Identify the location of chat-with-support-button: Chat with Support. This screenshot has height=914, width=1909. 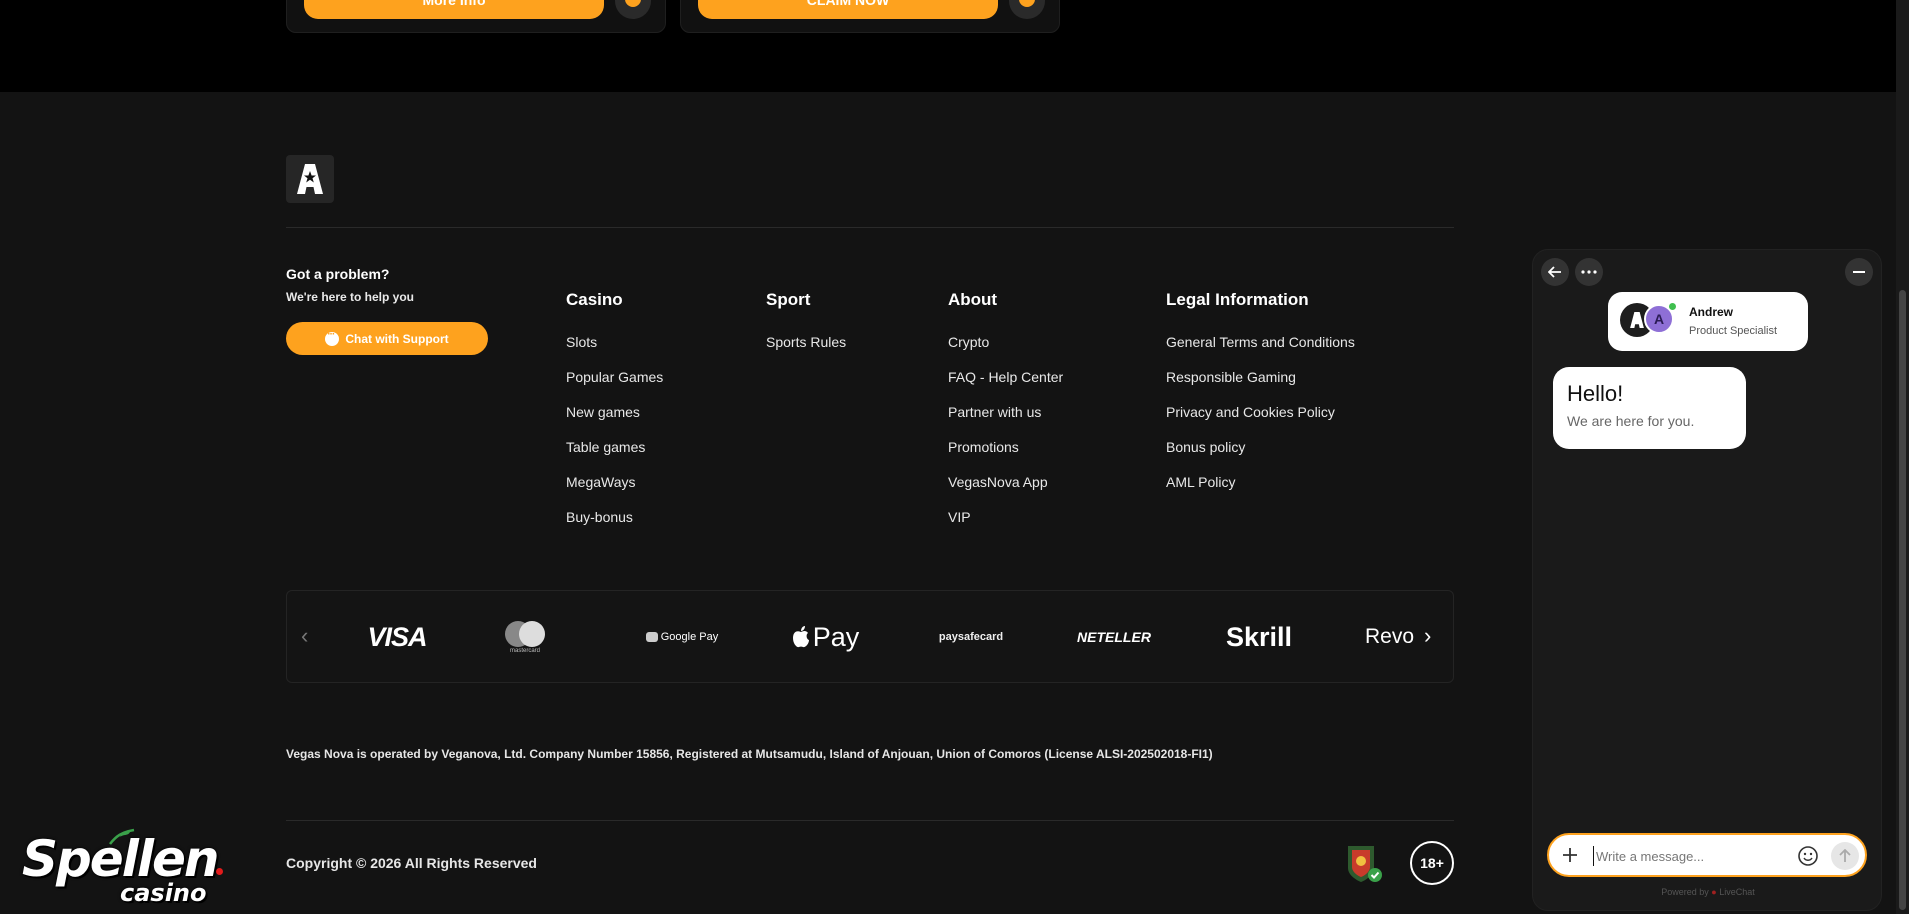
(387, 338).